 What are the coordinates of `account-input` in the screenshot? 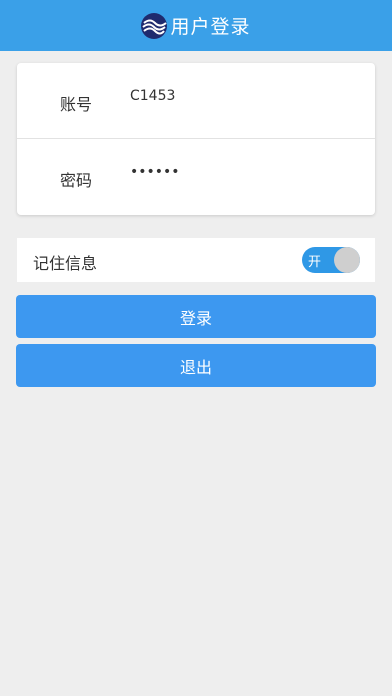 It's located at (240, 96).